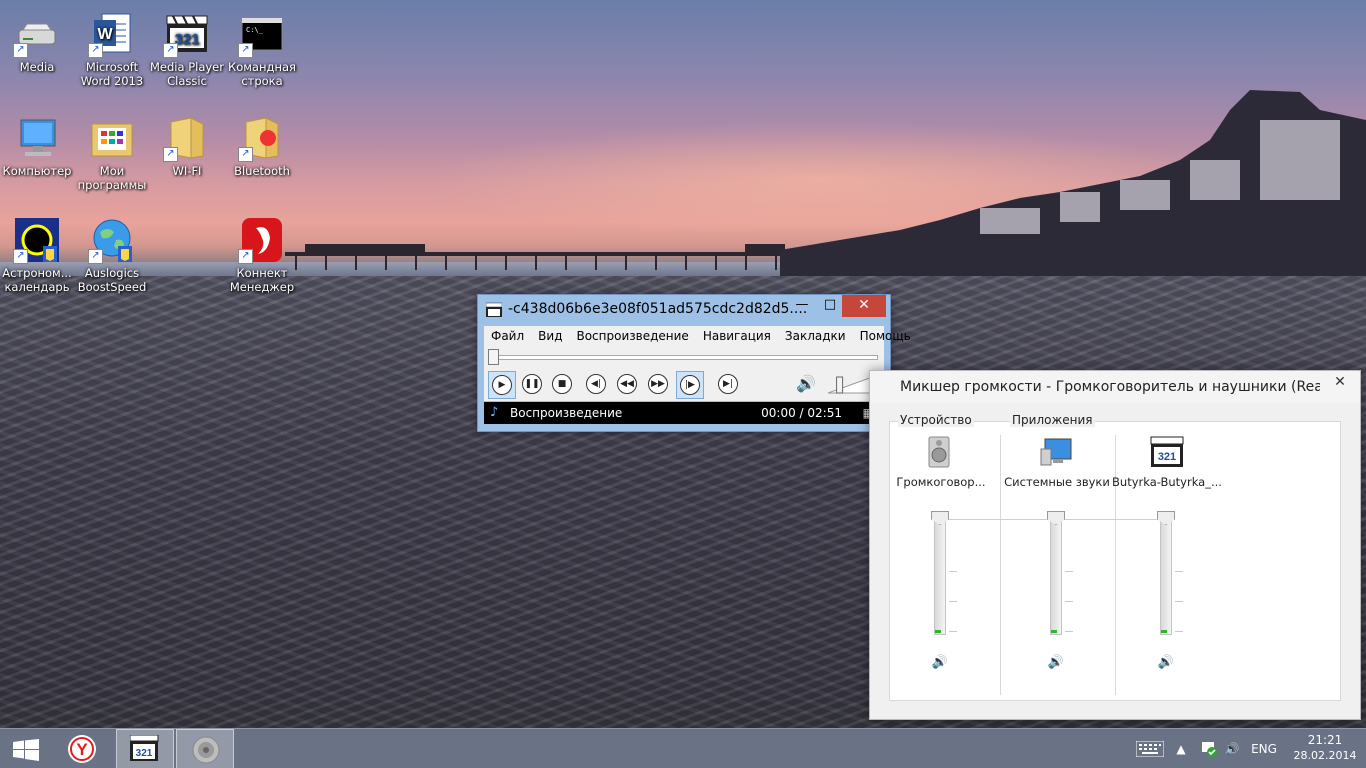 This screenshot has height=768, width=1366. Describe the element at coordinates (1325, 748) in the screenshot. I see `clock: 21:21 28.02.2014` at that location.